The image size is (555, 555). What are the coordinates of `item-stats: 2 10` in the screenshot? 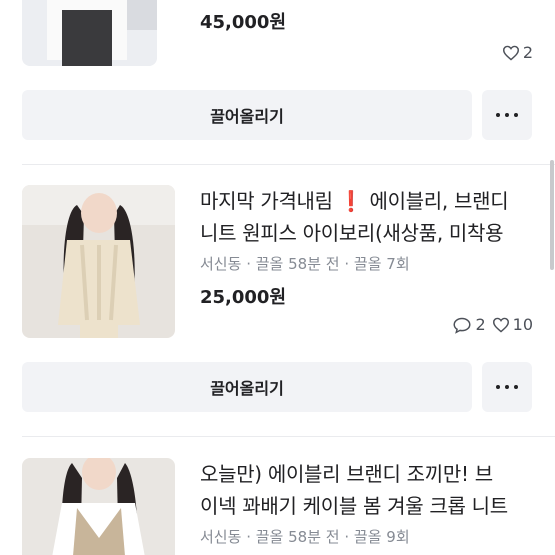 It's located at (492, 324).